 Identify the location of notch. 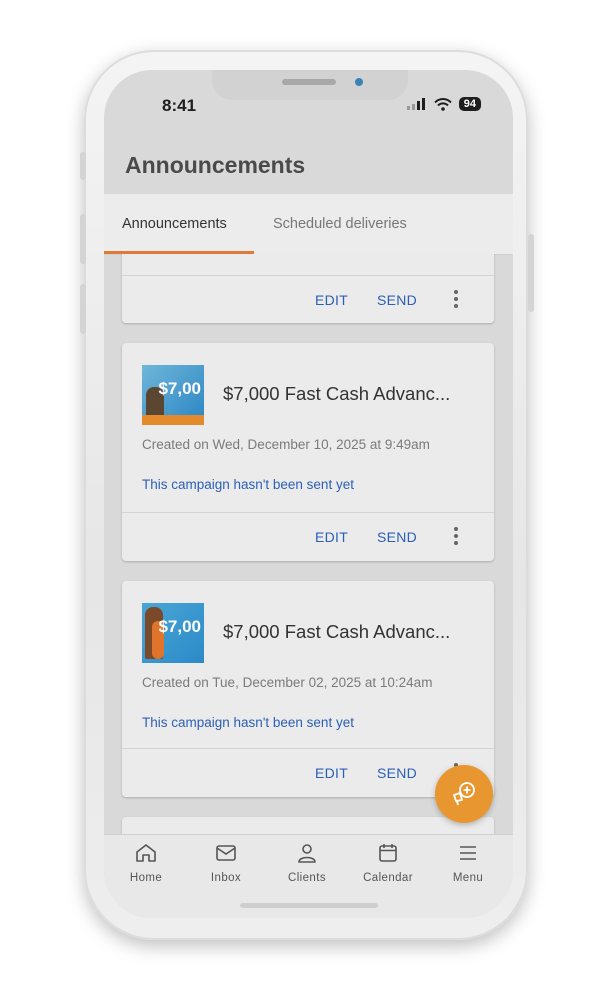
(310, 85).